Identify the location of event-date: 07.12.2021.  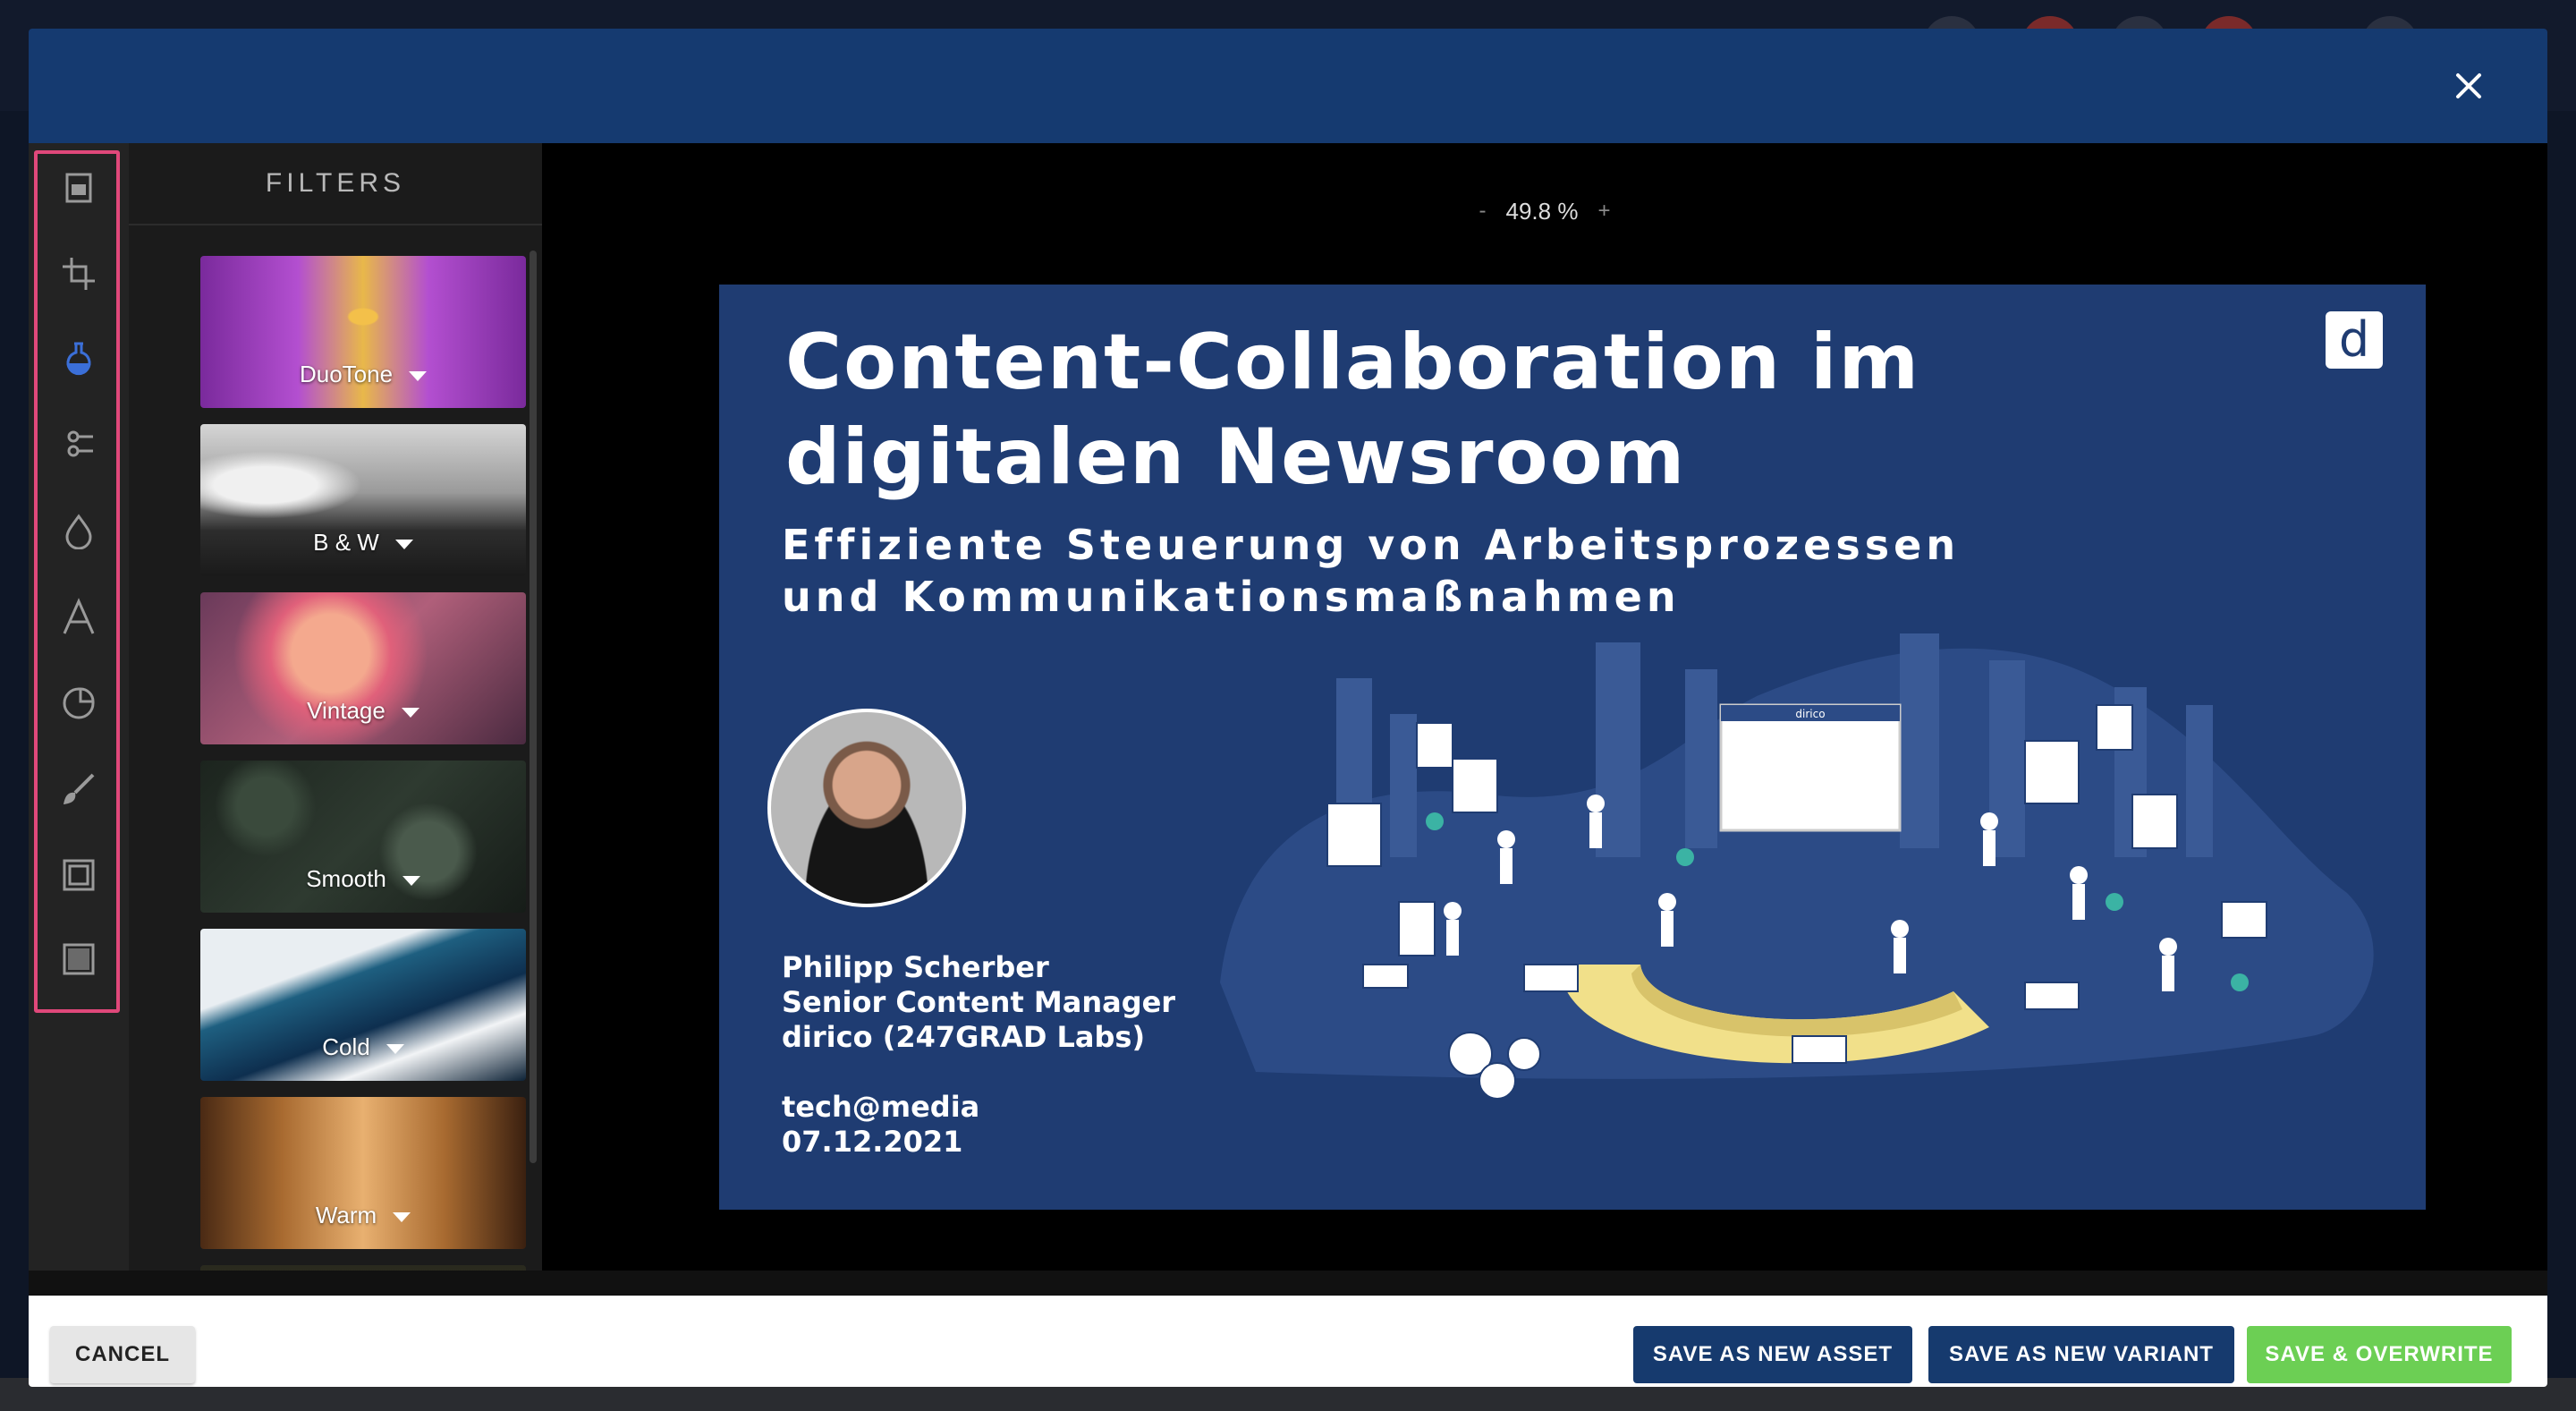
(872, 1142).